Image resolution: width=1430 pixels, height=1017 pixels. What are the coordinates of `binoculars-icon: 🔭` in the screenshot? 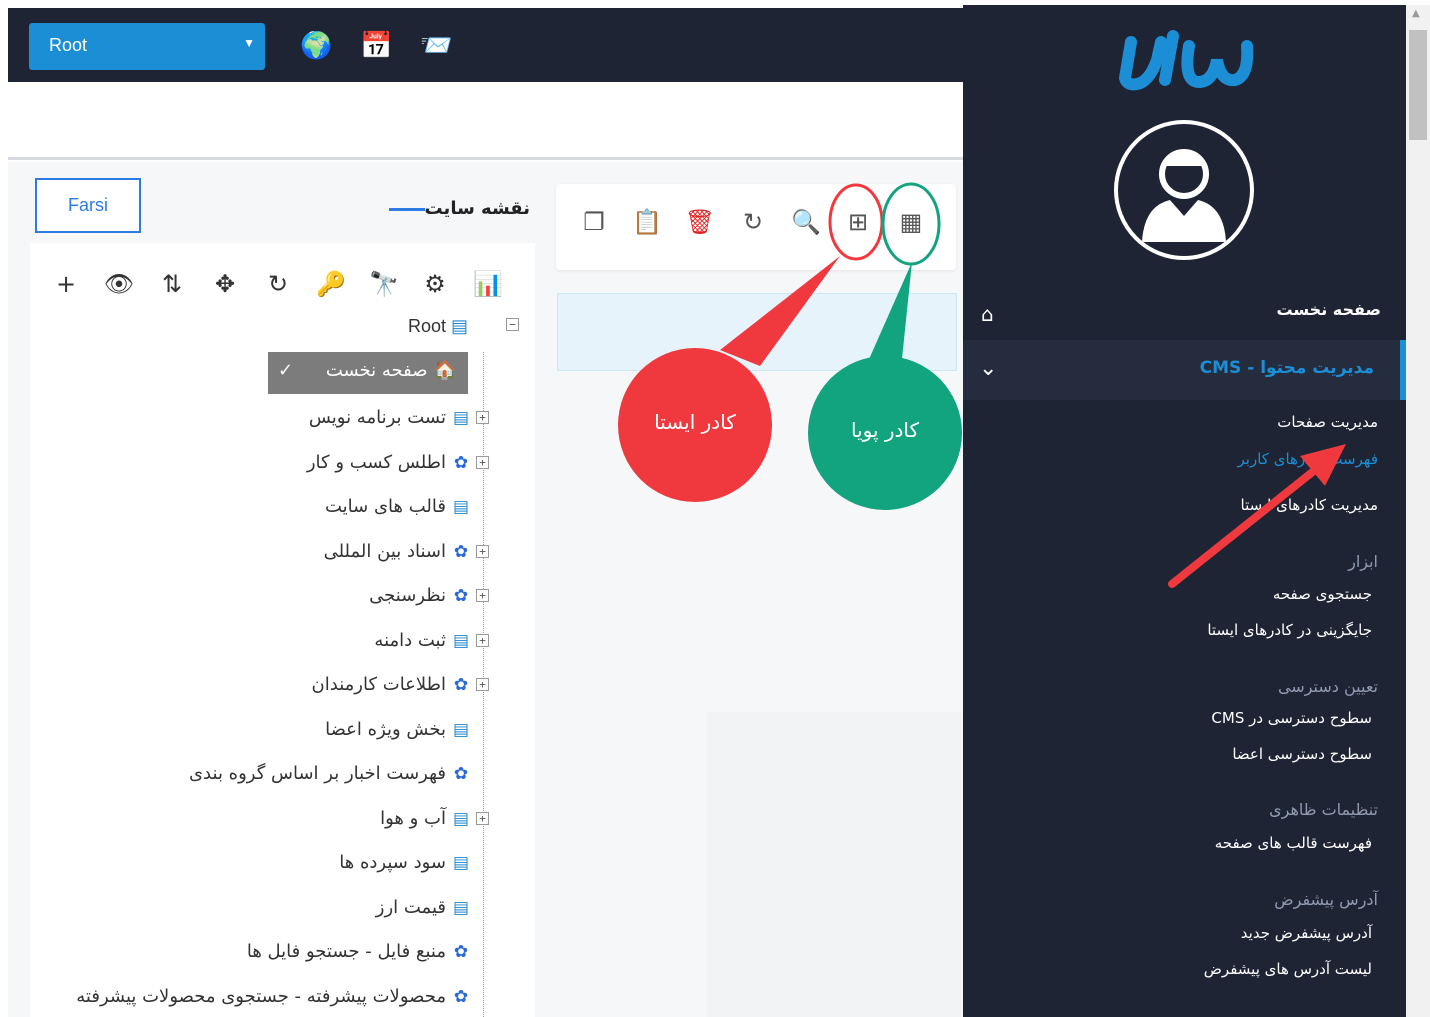 It's located at (384, 284).